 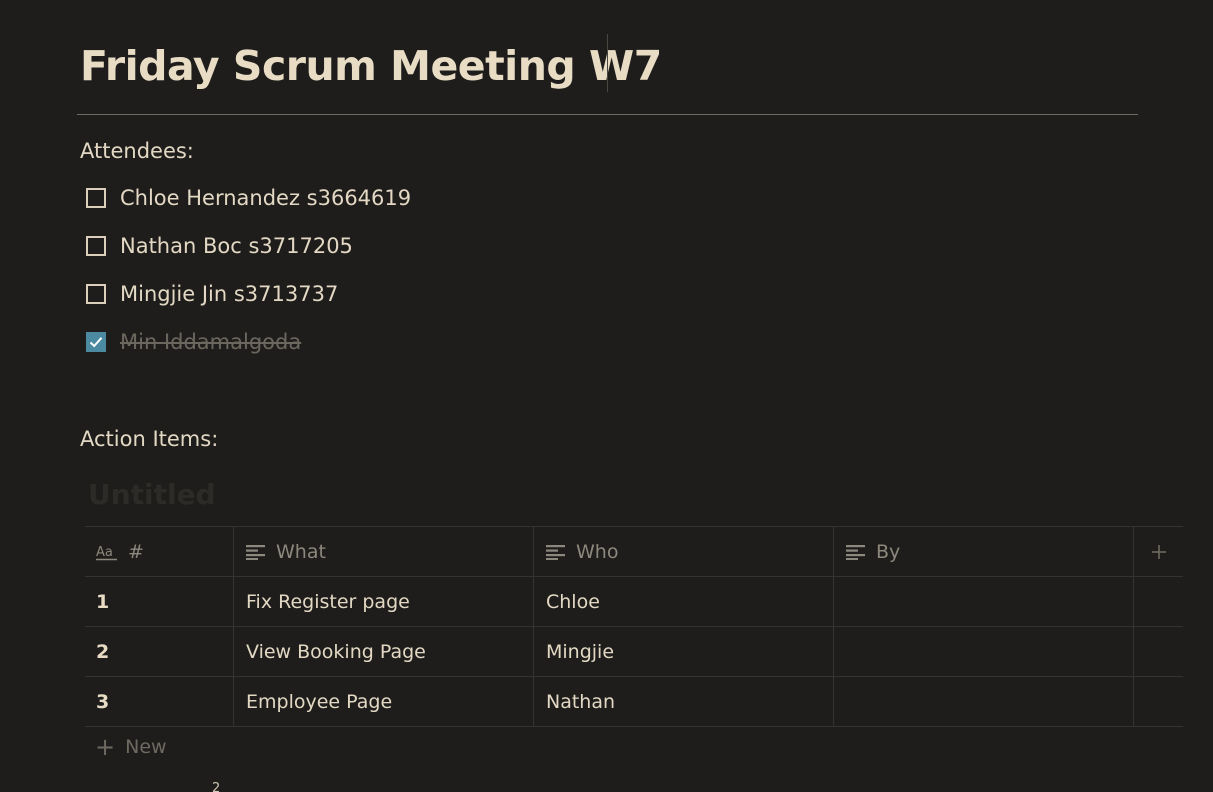 I want to click on add-property-button, so click(x=1158, y=551).